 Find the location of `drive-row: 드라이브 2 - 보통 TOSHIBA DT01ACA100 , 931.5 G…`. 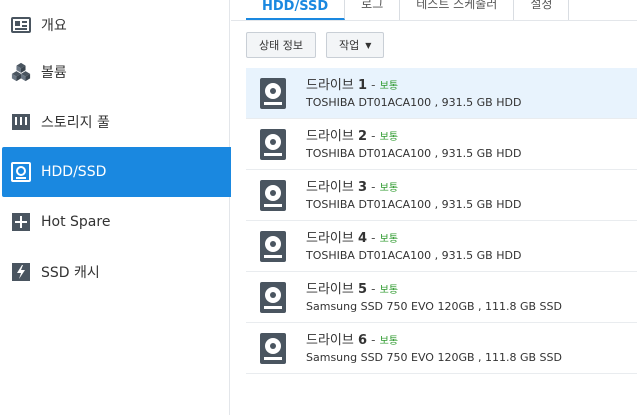

drive-row: 드라이브 2 - 보통 TOSHIBA DT01ACA100 , 931.5 G… is located at coordinates (441, 144).